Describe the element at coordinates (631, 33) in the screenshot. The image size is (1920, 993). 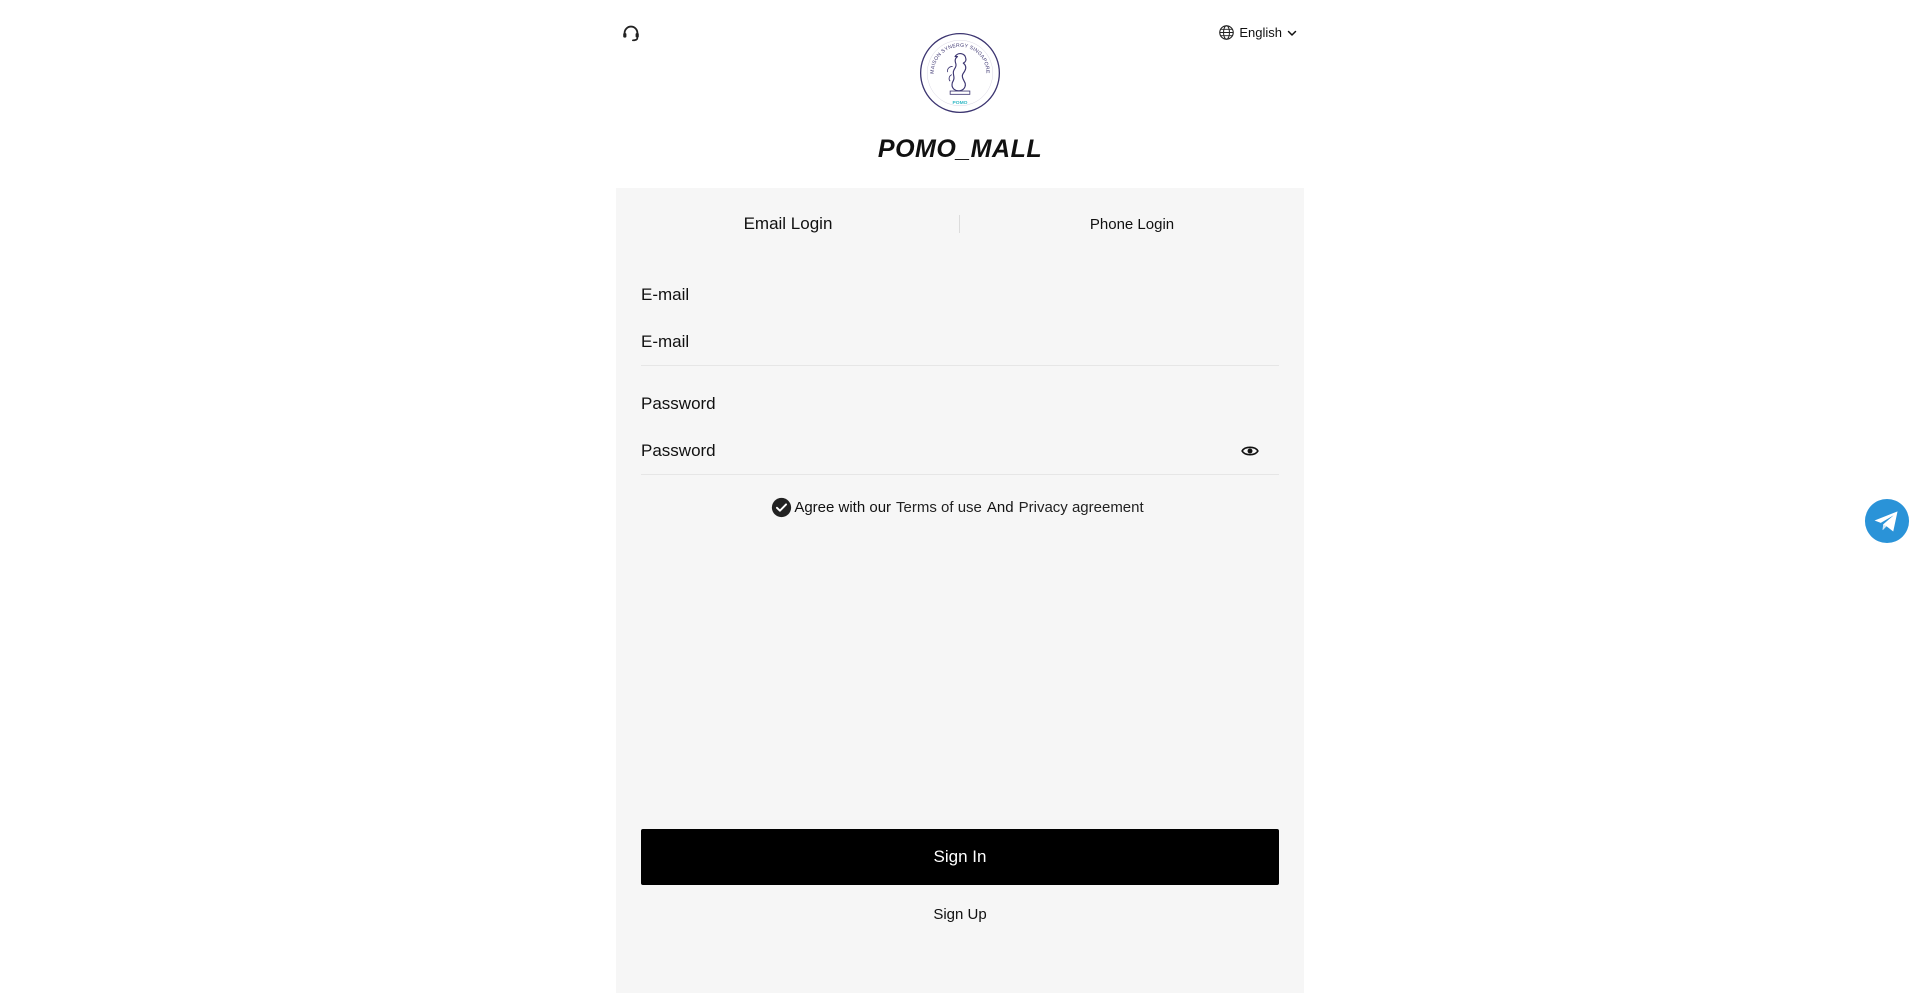
I see `headset-icon` at that location.